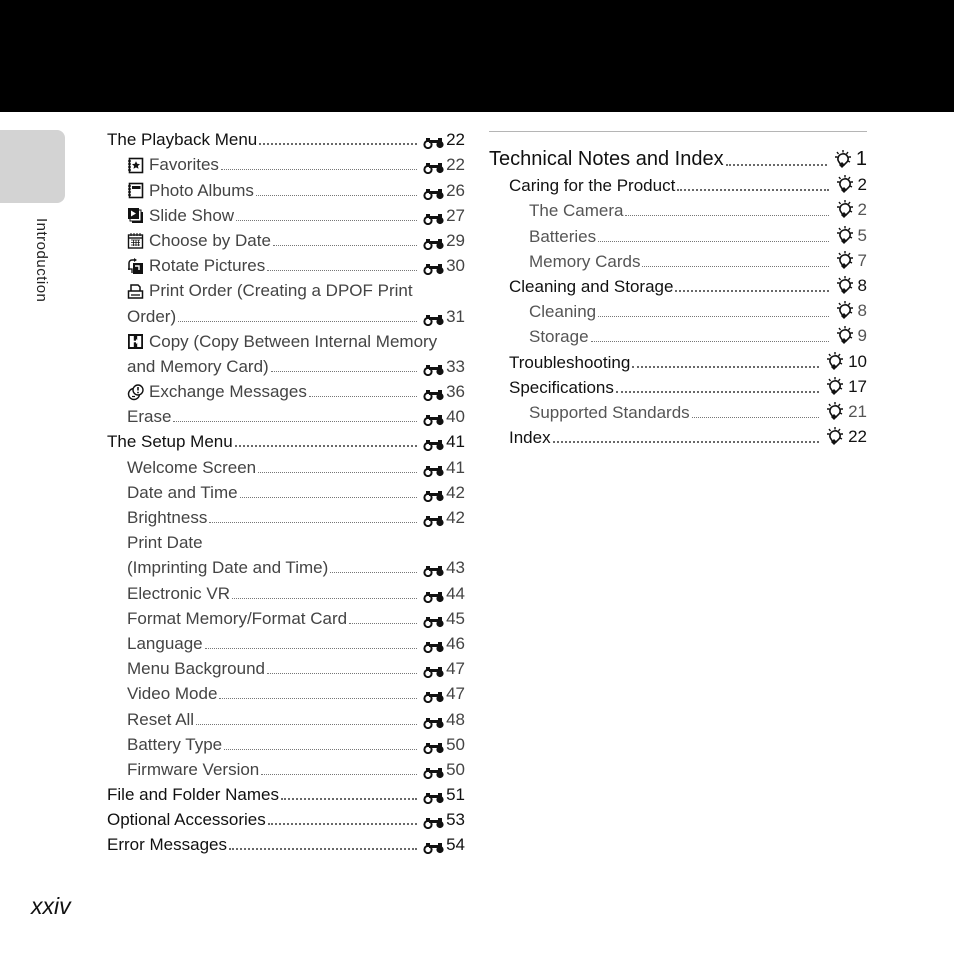 Image resolution: width=954 pixels, height=954 pixels. What do you see at coordinates (678, 309) in the screenshot?
I see `toc-entry: Cleaning 8` at bounding box center [678, 309].